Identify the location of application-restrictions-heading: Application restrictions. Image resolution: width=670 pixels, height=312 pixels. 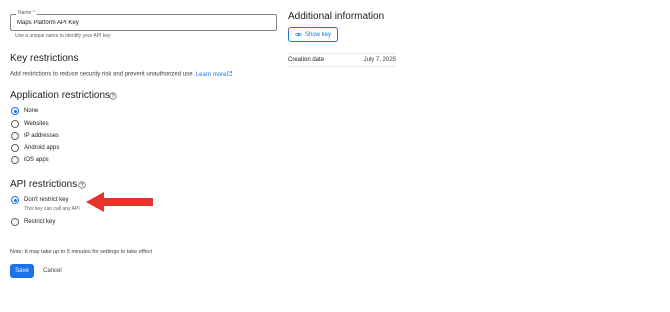
(60, 95).